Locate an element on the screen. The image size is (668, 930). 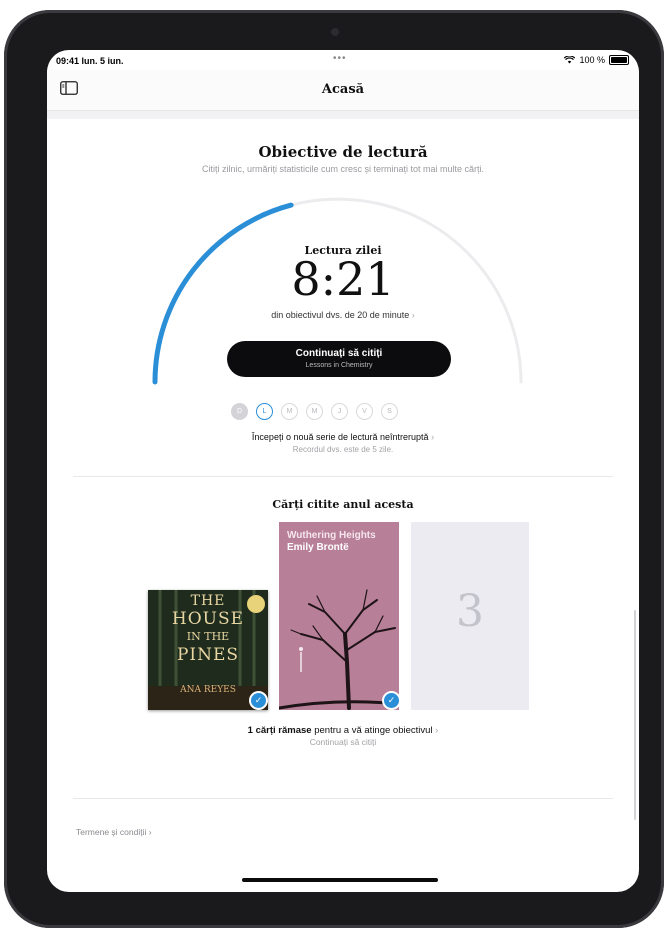
book1-title-line: HOUSE is located at coordinates (208, 619).